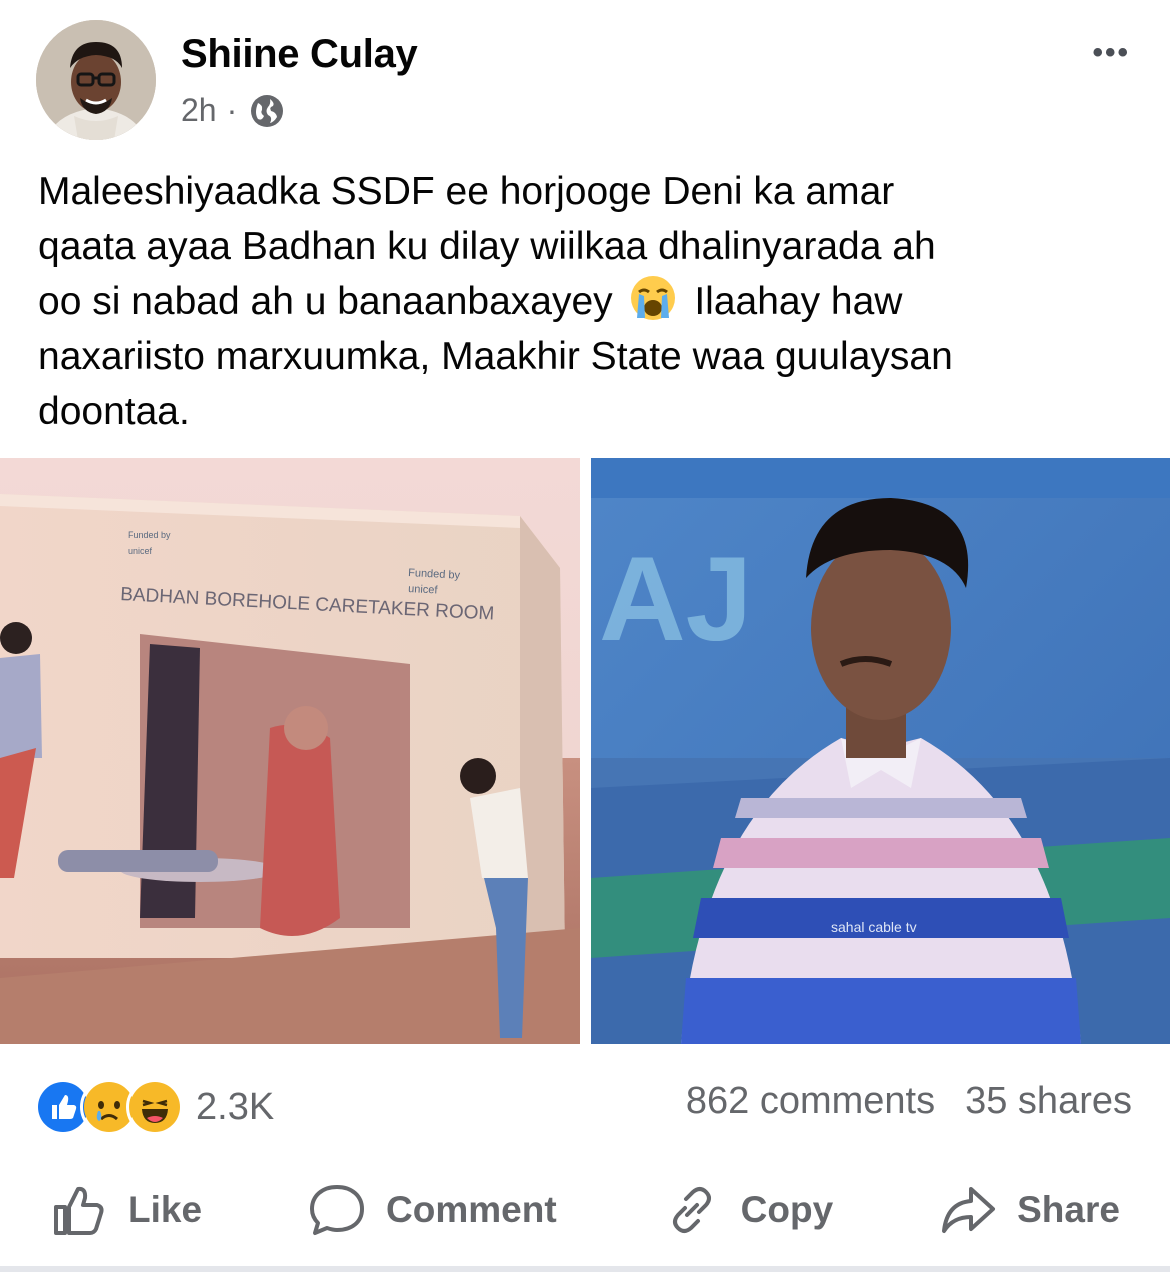 The image size is (1170, 1272). Describe the element at coordinates (235, 1106) in the screenshot. I see `reaction-count: 2.3K` at that location.